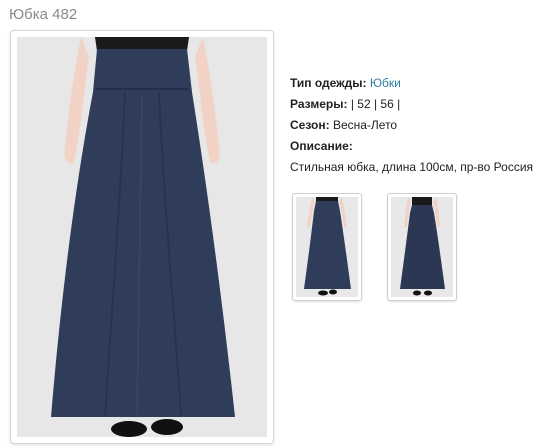 This screenshot has width=556, height=448. Describe the element at coordinates (321, 146) in the screenshot. I see `description-label: Описание:` at that location.